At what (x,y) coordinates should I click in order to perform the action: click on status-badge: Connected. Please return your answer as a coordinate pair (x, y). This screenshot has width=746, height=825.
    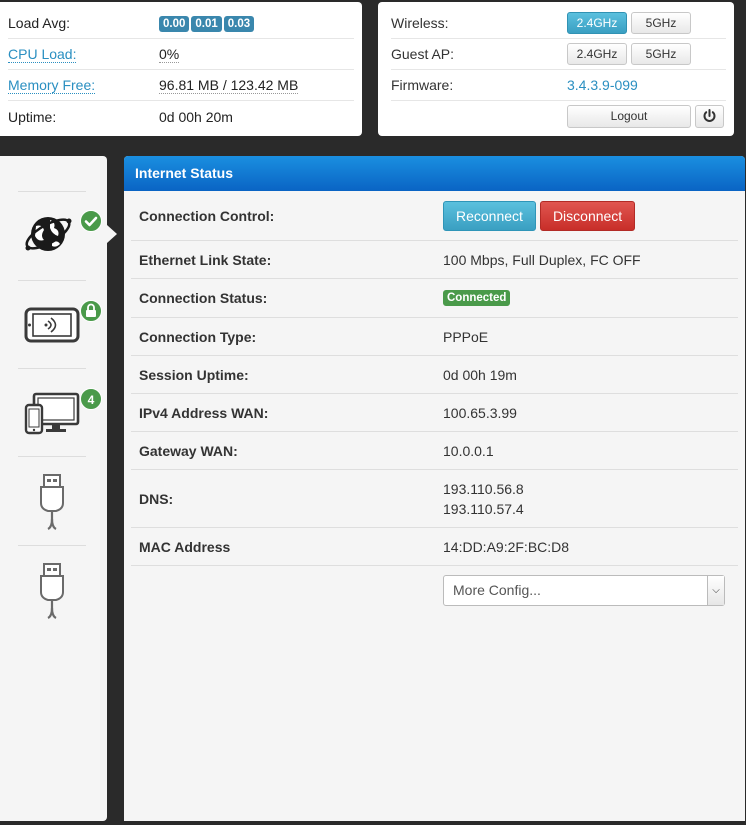
    Looking at the image, I should click on (477, 298).